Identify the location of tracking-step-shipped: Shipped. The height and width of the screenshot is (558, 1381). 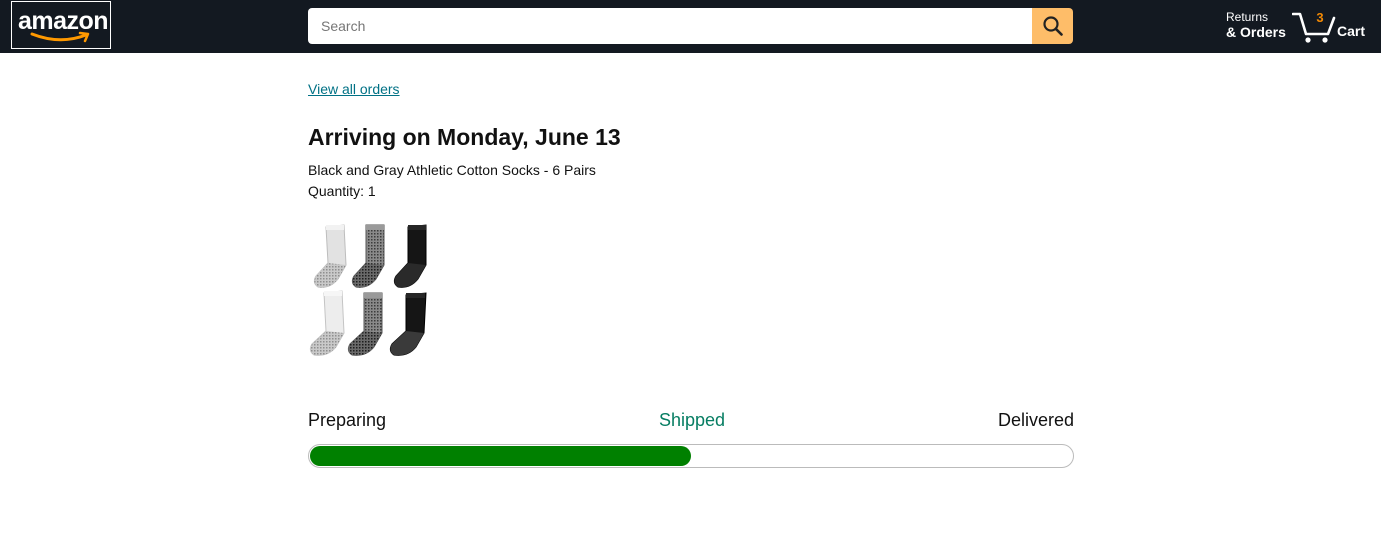
(692, 420).